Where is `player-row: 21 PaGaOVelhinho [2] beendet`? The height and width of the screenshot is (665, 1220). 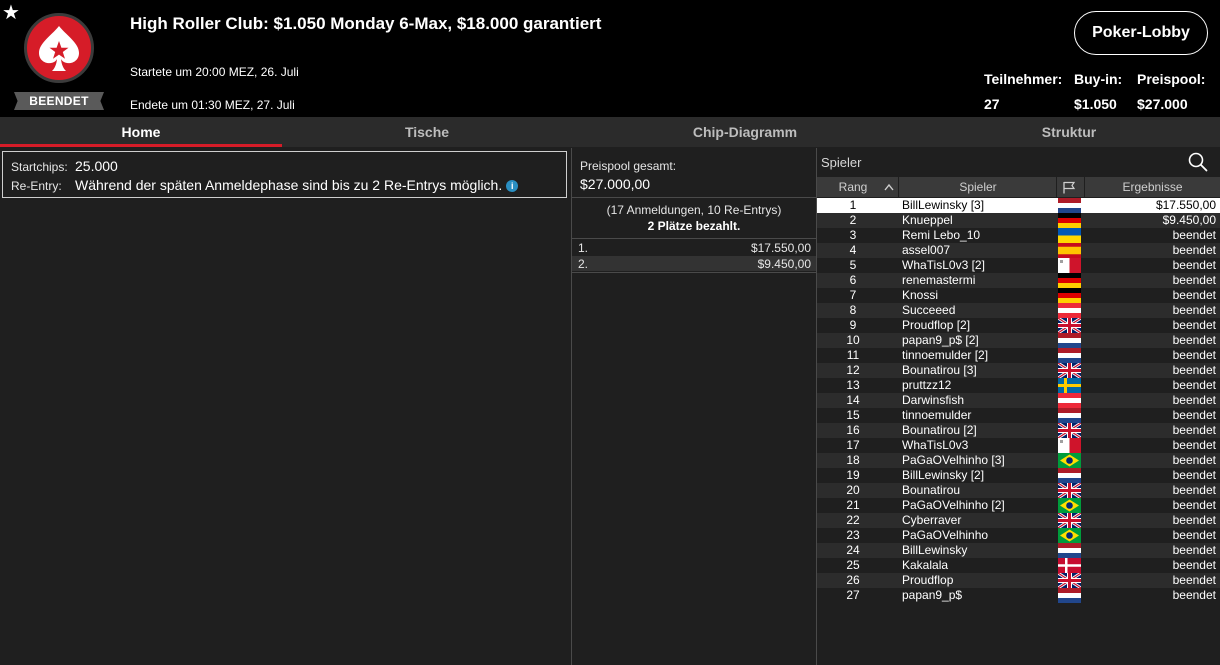 player-row: 21 PaGaOVelhinho [2] beendet is located at coordinates (1018, 505).